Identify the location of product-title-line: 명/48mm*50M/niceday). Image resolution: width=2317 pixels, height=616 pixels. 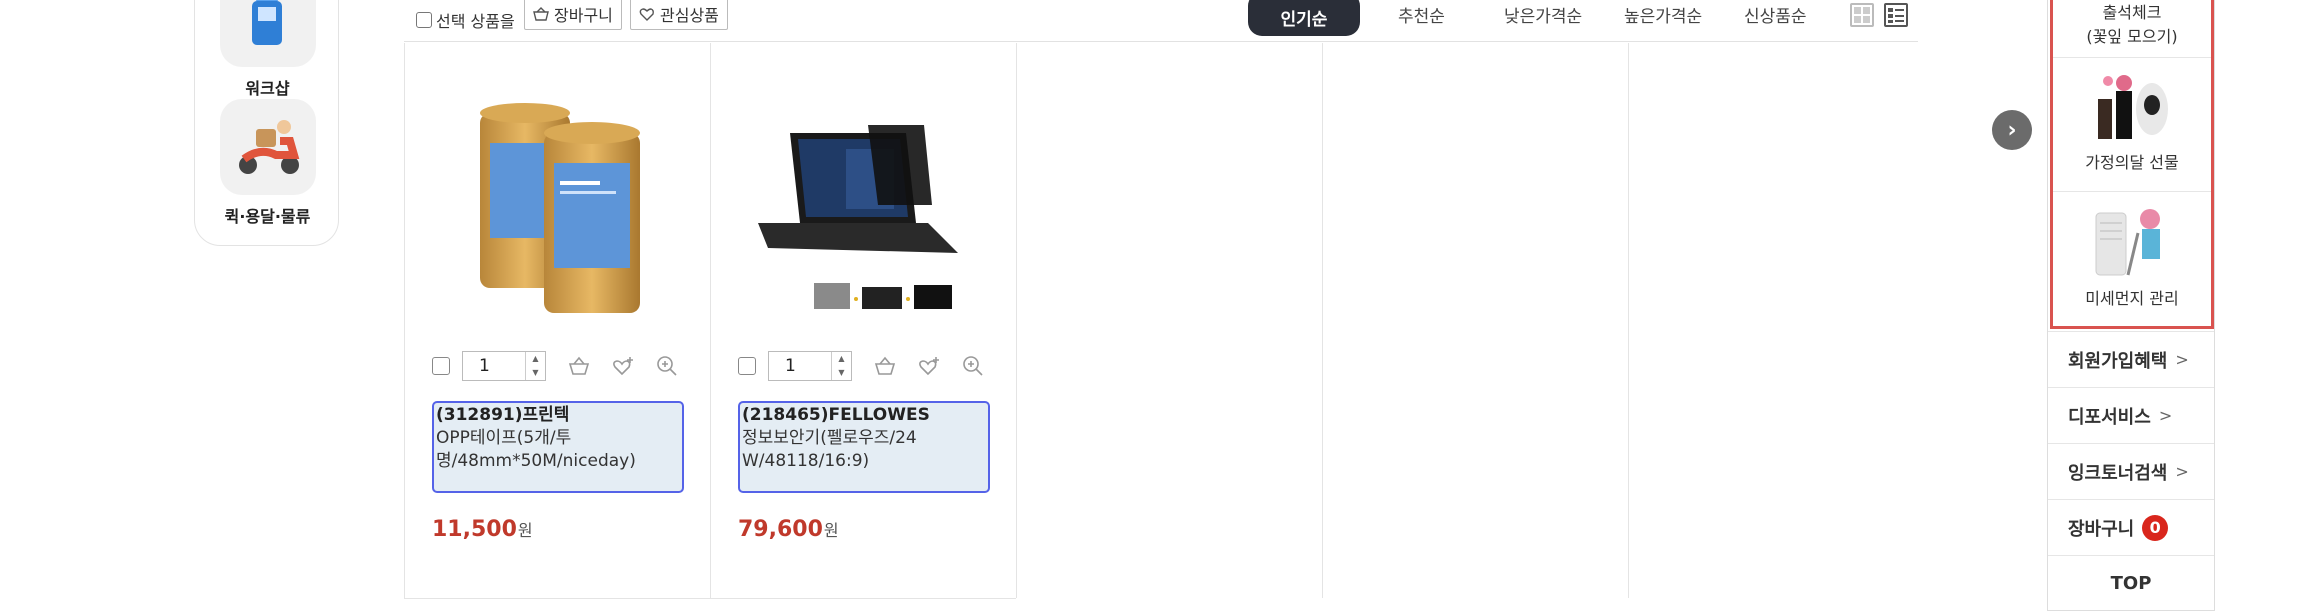
(536, 461).